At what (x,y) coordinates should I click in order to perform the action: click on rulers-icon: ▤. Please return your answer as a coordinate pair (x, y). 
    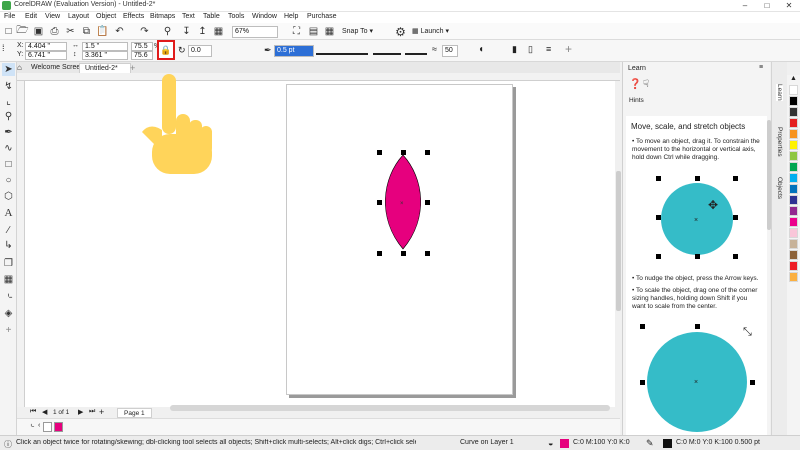
    Looking at the image, I should click on (313, 31).